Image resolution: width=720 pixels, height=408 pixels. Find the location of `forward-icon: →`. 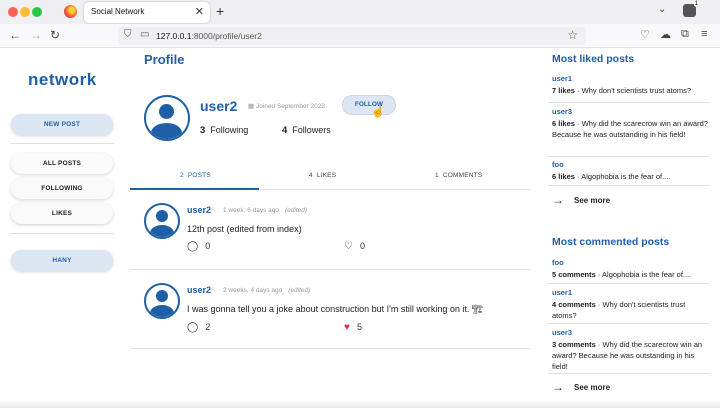

forward-icon: → is located at coordinates (36, 35).